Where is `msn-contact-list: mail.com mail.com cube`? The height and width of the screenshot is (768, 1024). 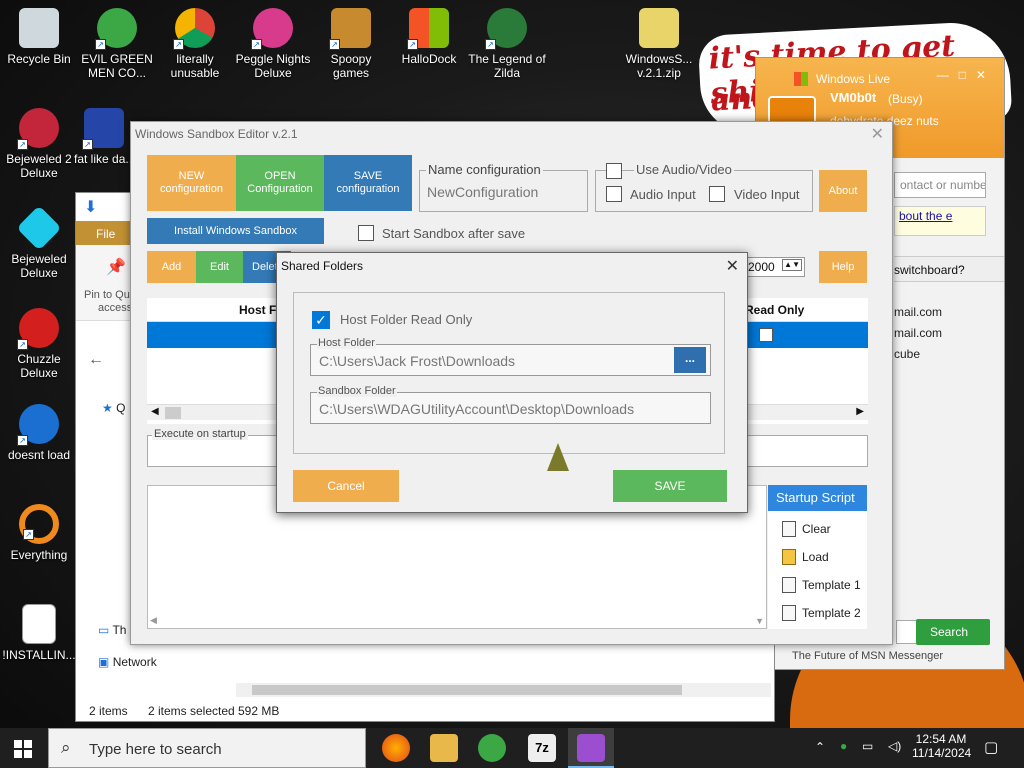 msn-contact-list: mail.com mail.com cube is located at coordinates (954, 333).